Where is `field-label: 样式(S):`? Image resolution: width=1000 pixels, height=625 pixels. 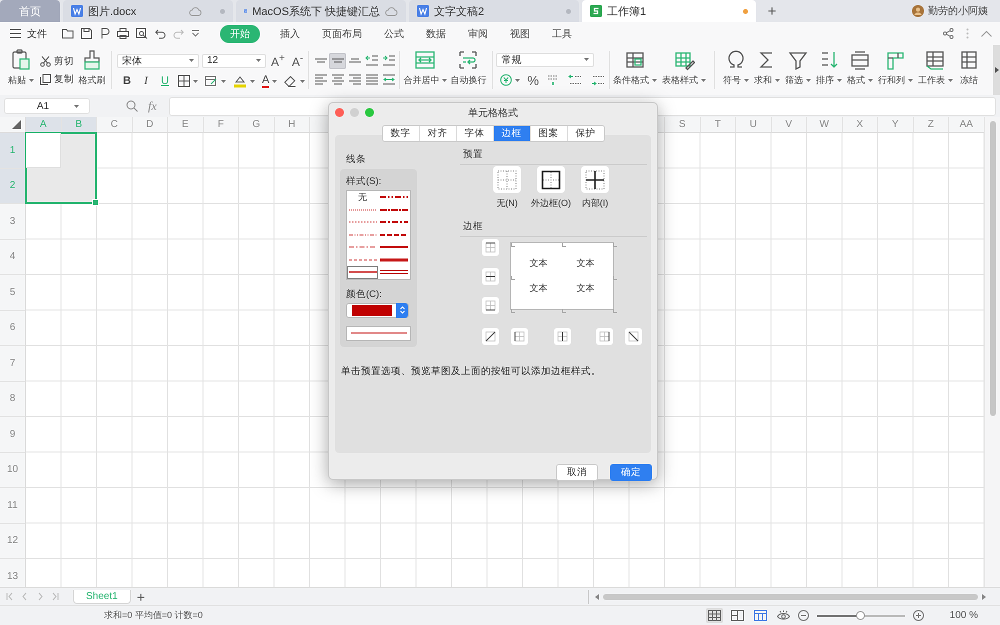 field-label: 样式(S): is located at coordinates (364, 181).